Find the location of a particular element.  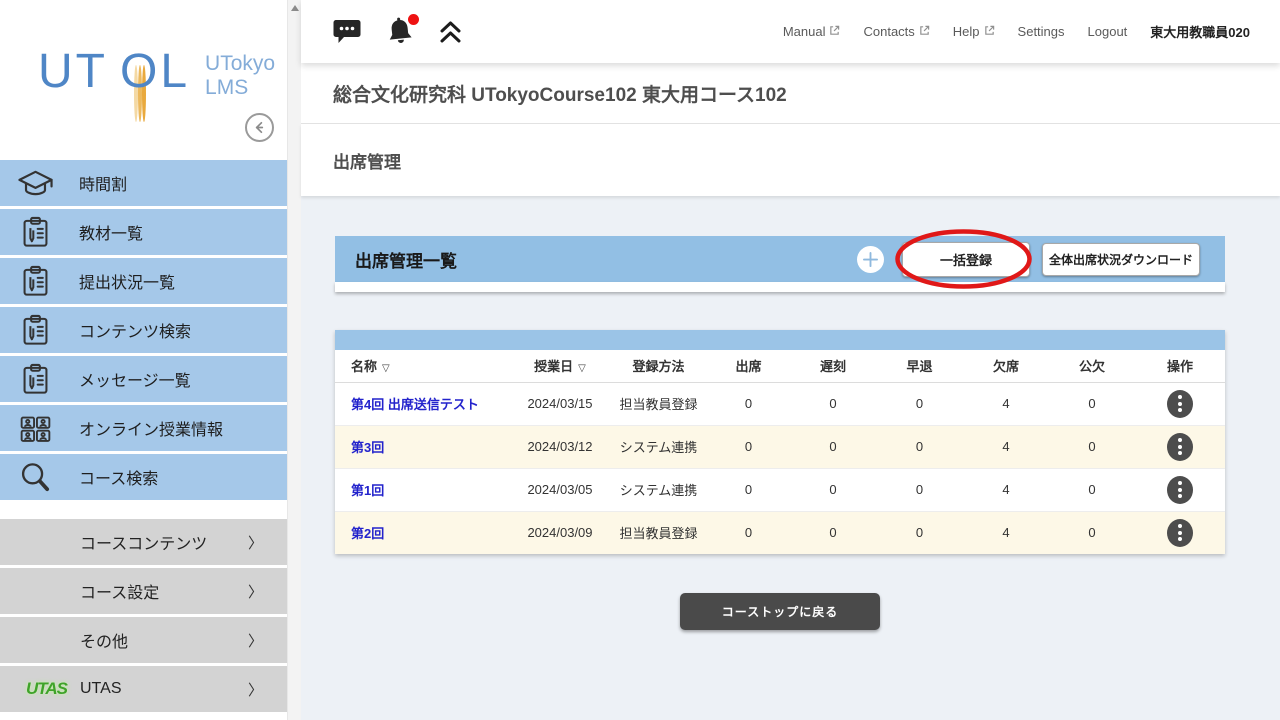

sidebar-item-label: UTAS is located at coordinates (101, 688).